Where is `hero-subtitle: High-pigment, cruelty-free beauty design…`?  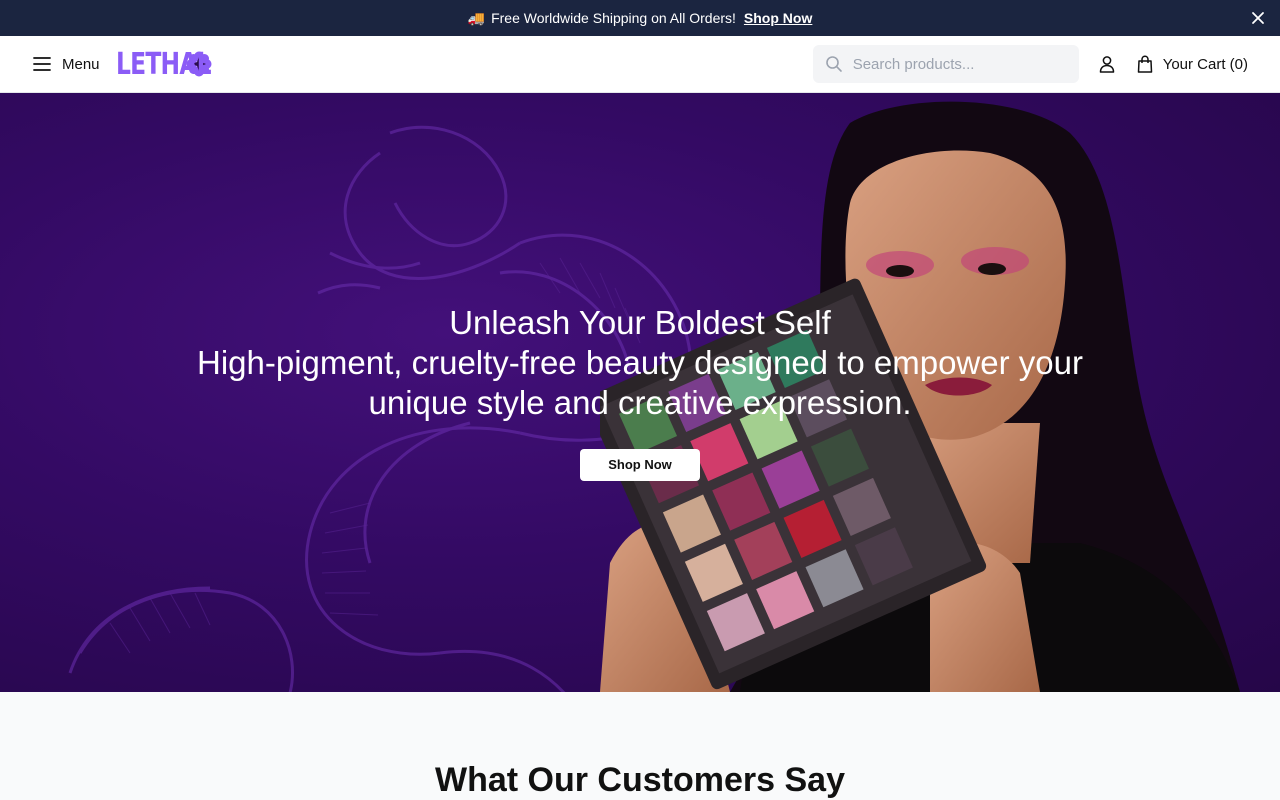 hero-subtitle: High-pigment, cruelty-free beauty design… is located at coordinates (640, 382).